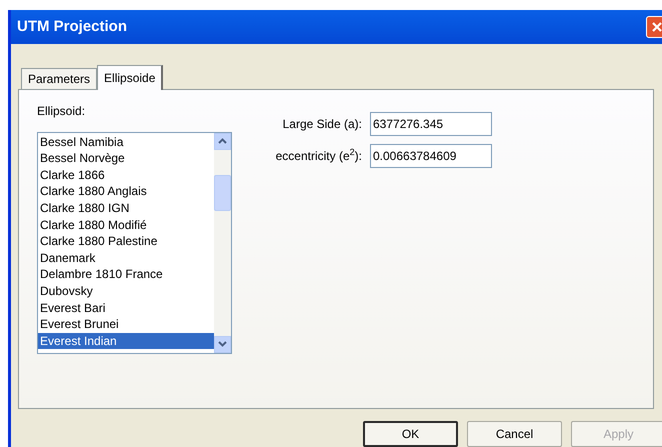 This screenshot has width=662, height=447. I want to click on tab: Ellipsoide, so click(130, 77).